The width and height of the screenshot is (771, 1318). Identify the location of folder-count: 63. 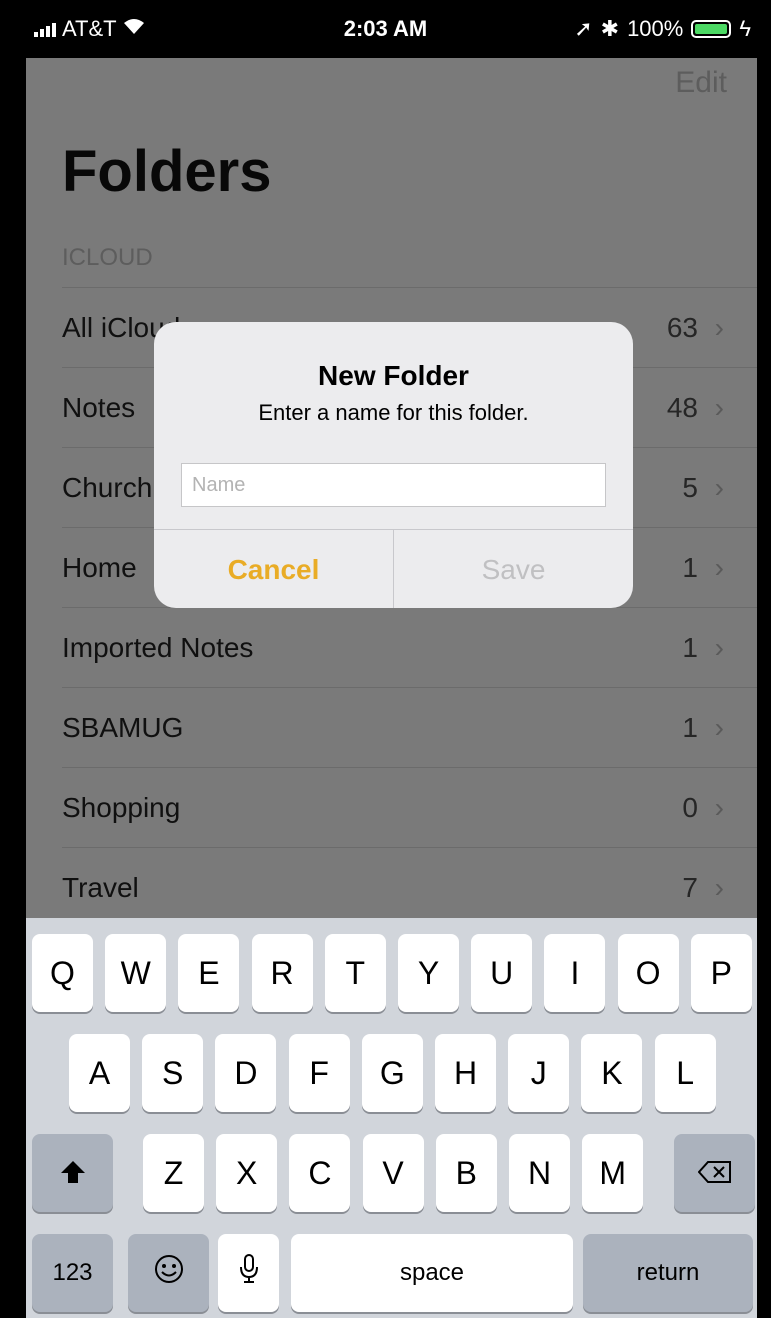
(682, 327).